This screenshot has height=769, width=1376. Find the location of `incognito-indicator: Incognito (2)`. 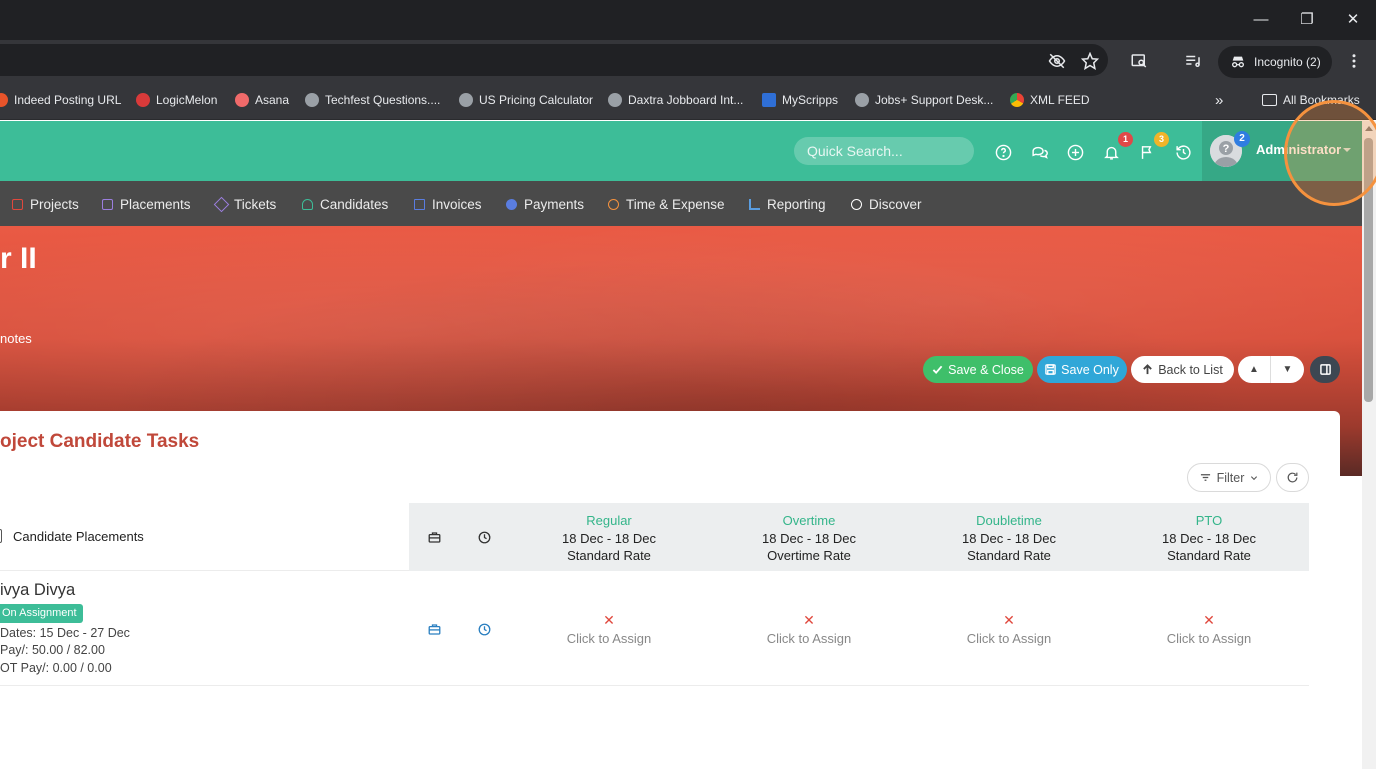

incognito-indicator: Incognito (2) is located at coordinates (1275, 62).